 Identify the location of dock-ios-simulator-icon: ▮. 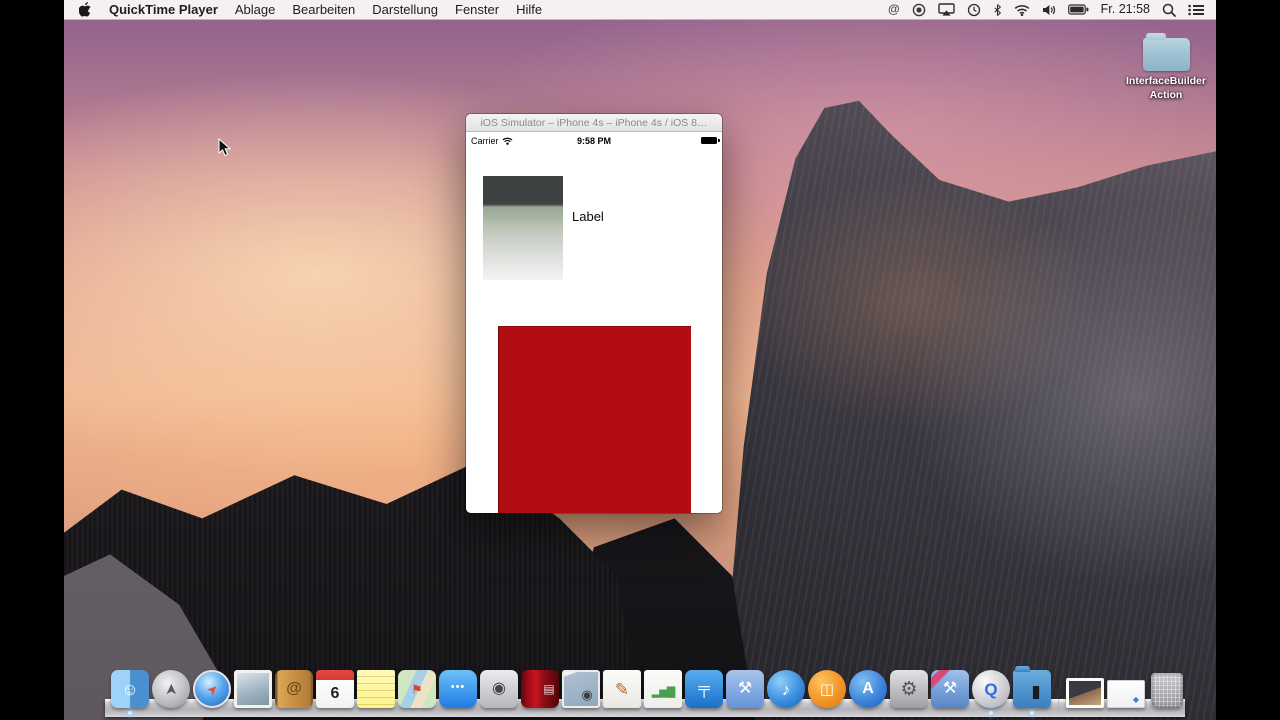
(1032, 690).